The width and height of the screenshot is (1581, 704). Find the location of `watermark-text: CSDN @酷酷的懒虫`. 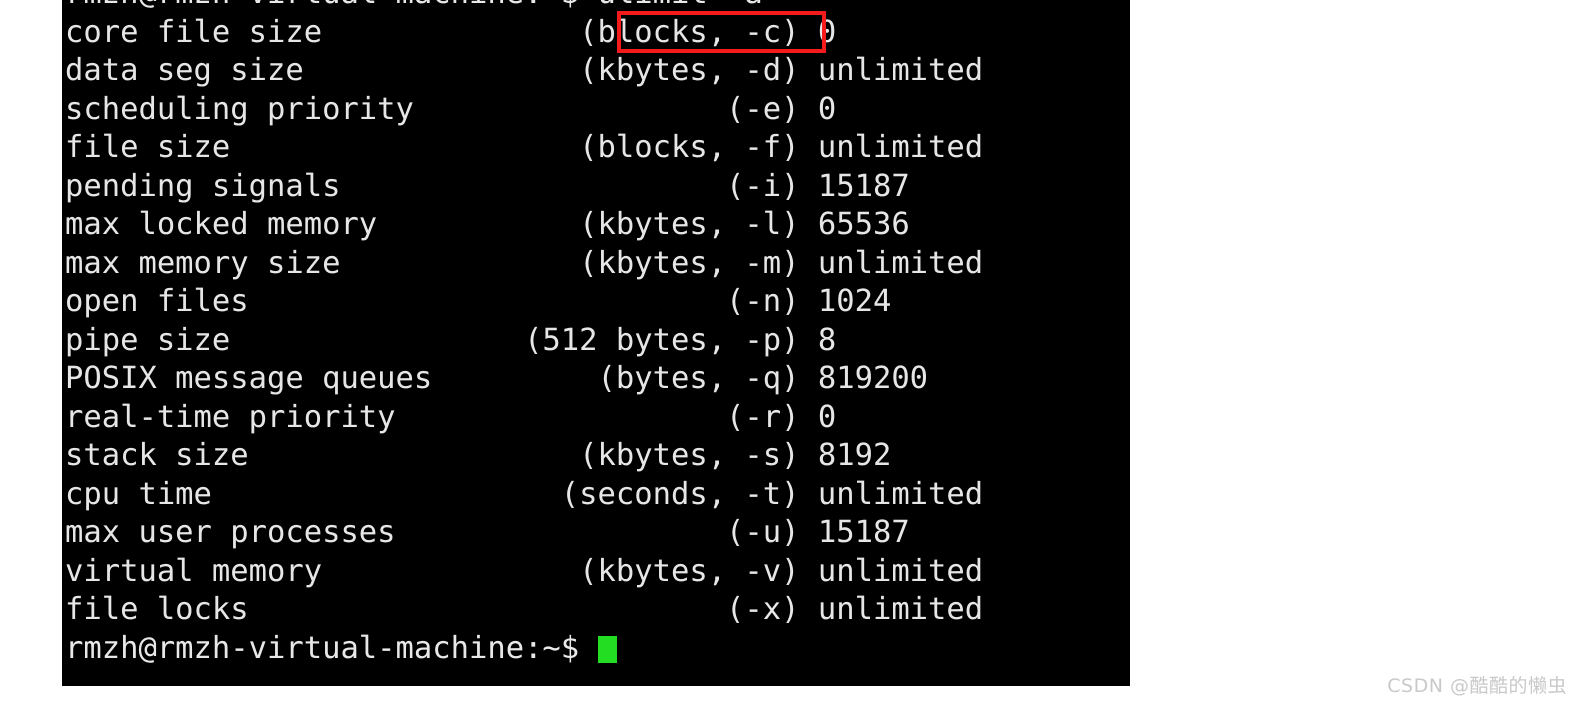

watermark-text: CSDN @酷酷的懒虫 is located at coordinates (1477, 686).